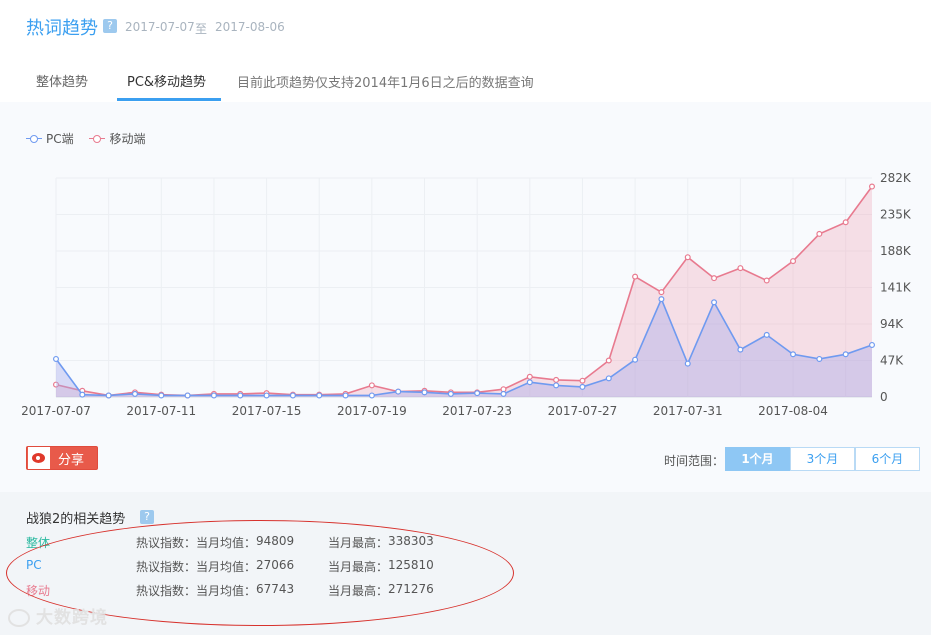 This screenshot has height=635, width=931. What do you see at coordinates (62, 28) in the screenshot?
I see `page-title: 热词趋势` at bounding box center [62, 28].